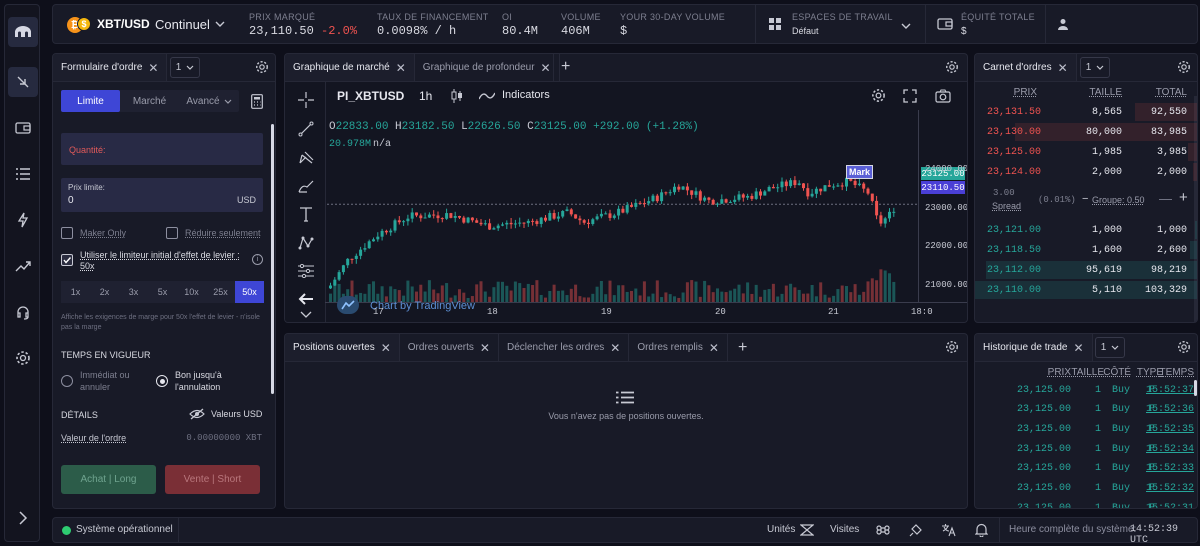 This screenshot has width=1200, height=546. I want to click on tab-filled-orders: Ordres remplis ✕, so click(678, 347).